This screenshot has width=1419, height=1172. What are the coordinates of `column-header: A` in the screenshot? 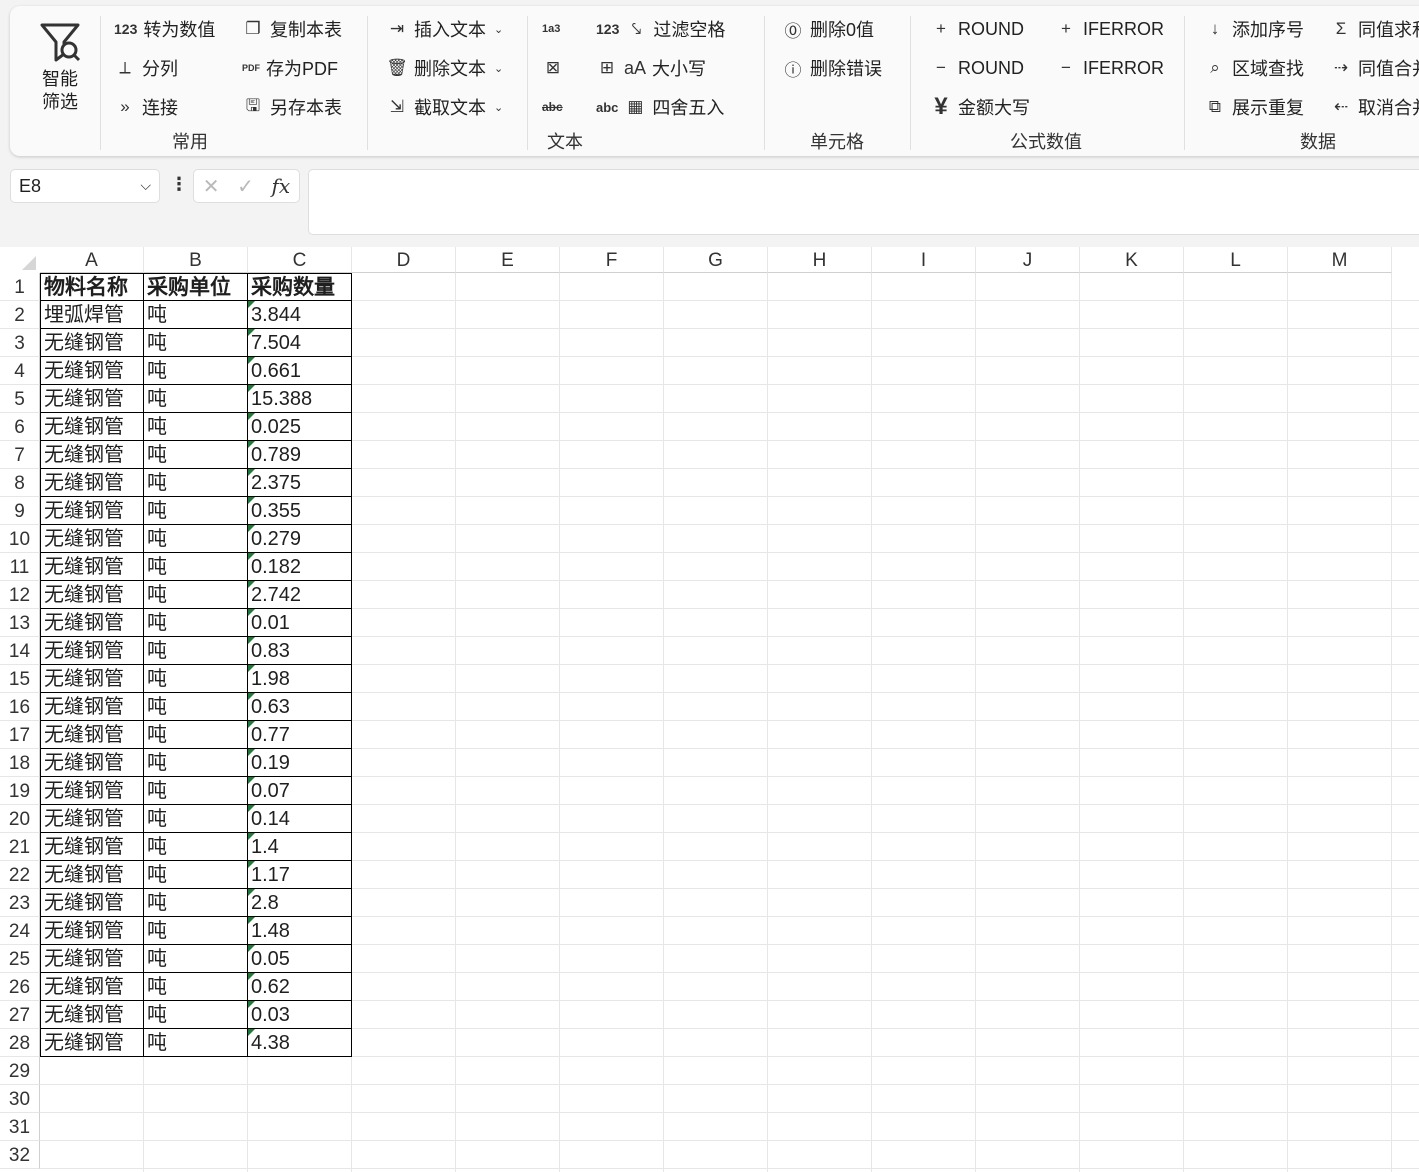 It's located at (92, 260).